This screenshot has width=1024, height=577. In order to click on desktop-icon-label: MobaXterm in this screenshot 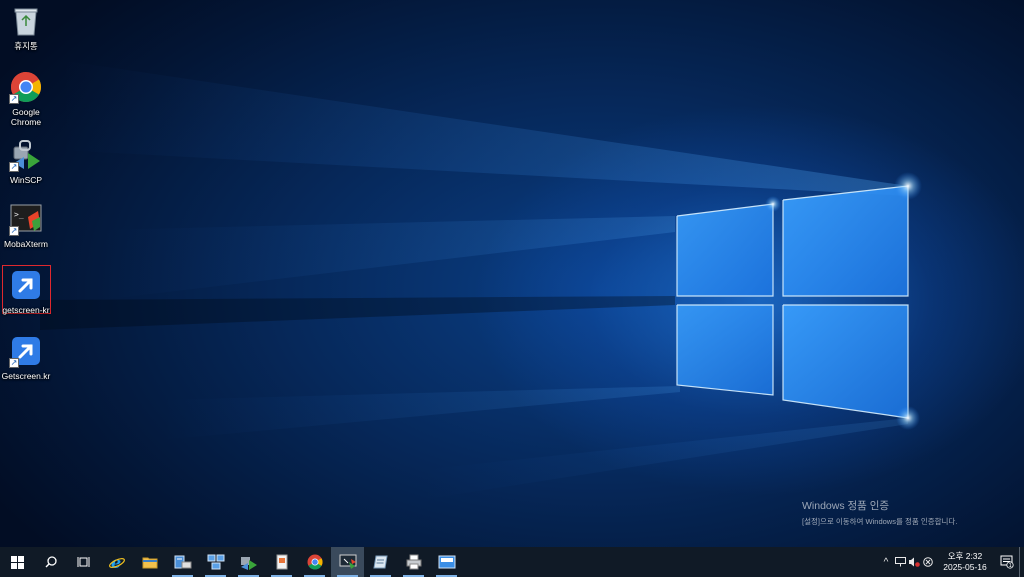, I will do `click(26, 244)`.